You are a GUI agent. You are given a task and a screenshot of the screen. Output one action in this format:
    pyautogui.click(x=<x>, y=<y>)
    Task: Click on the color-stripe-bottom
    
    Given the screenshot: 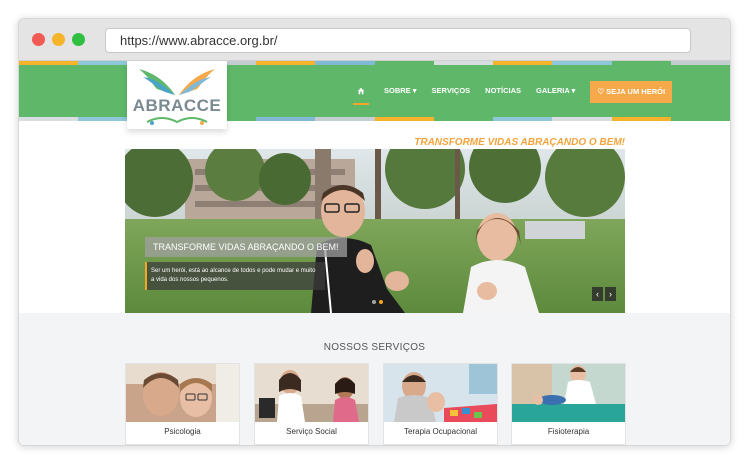 What is the action you would take?
    pyautogui.click(x=374, y=119)
    